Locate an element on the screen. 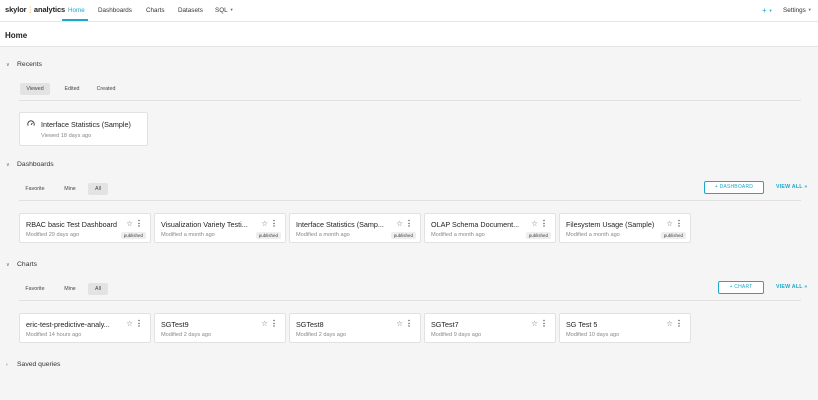 Image resolution: width=818 pixels, height=400 pixels. page-header: Home is located at coordinates (409, 34).